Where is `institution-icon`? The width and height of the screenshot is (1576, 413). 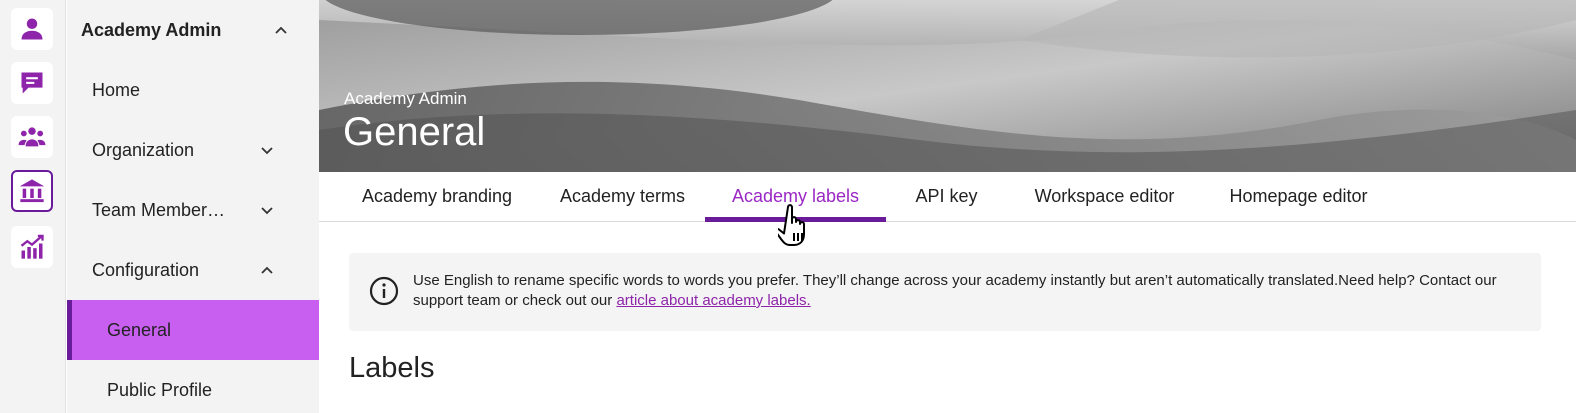
institution-icon is located at coordinates (32, 191).